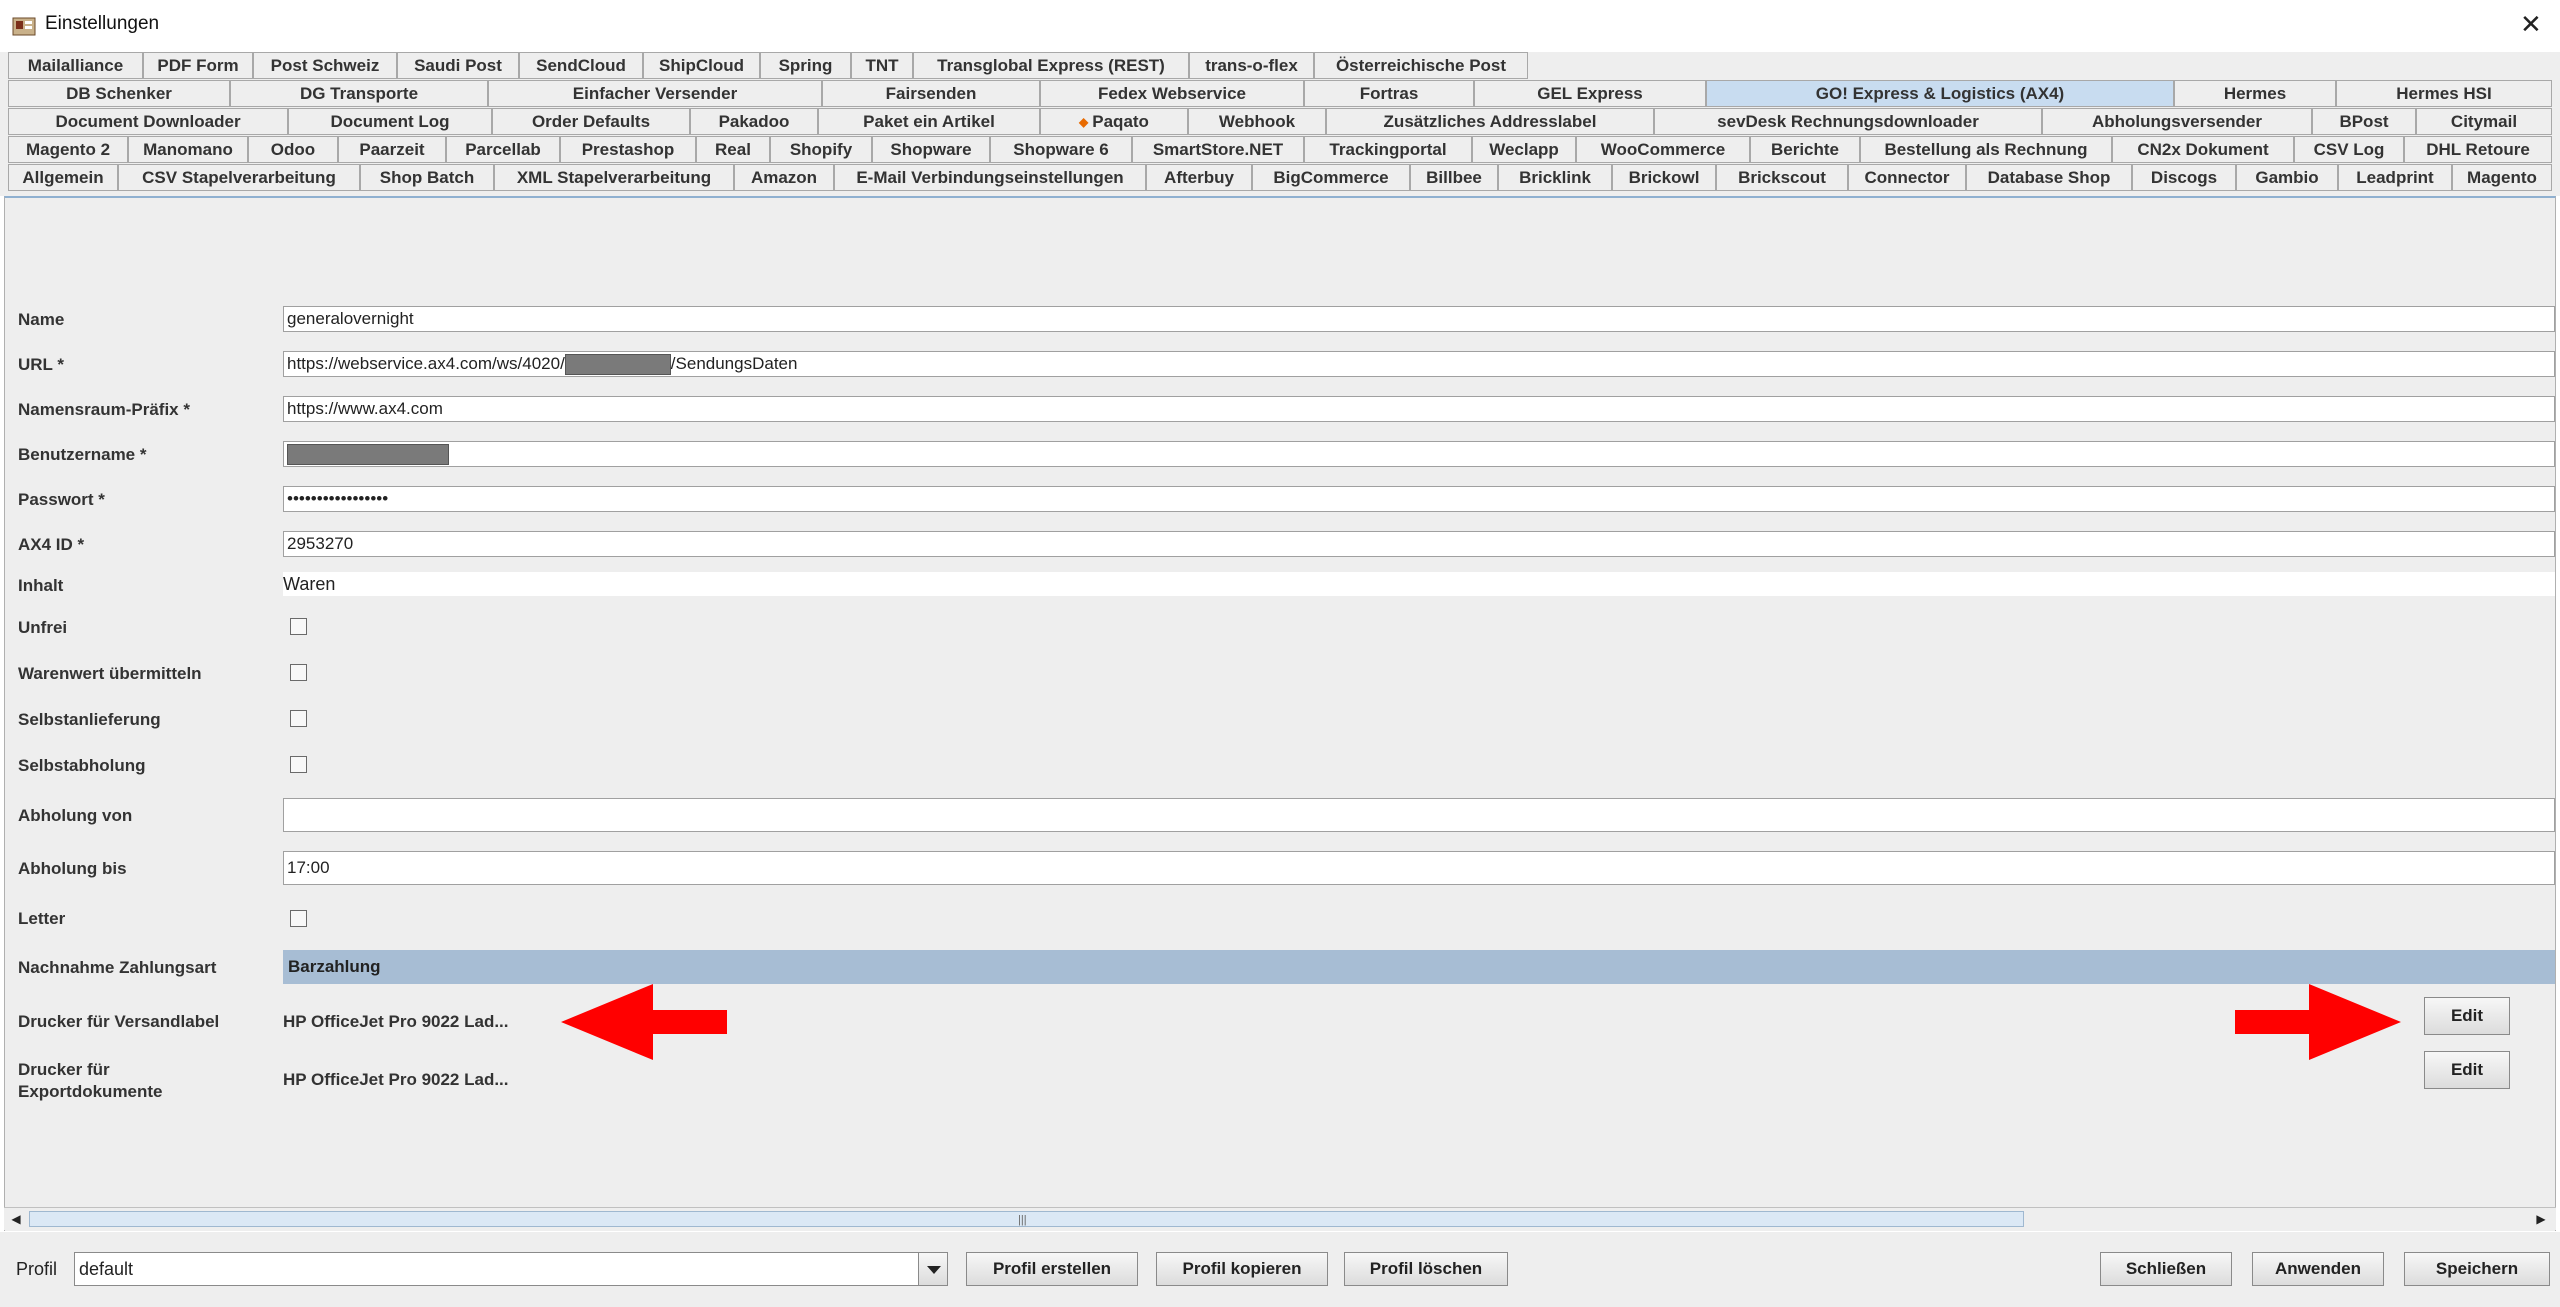 This screenshot has height=1307, width=2560. Describe the element at coordinates (628, 149) in the screenshot. I see `tab-prestashop: Prestashop` at that location.